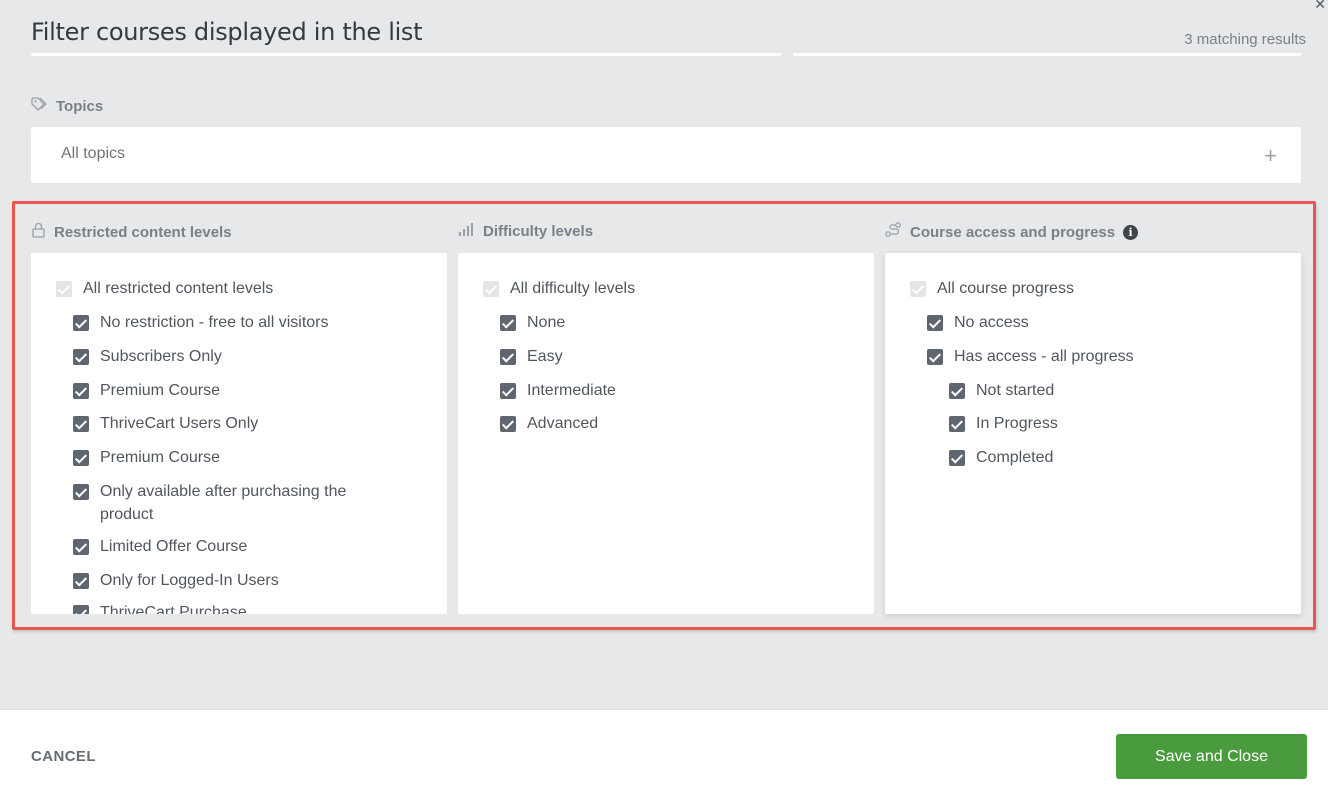 The height and width of the screenshot is (790, 1328). I want to click on restricted-option: ThriveCart Purchase, so click(160, 607).